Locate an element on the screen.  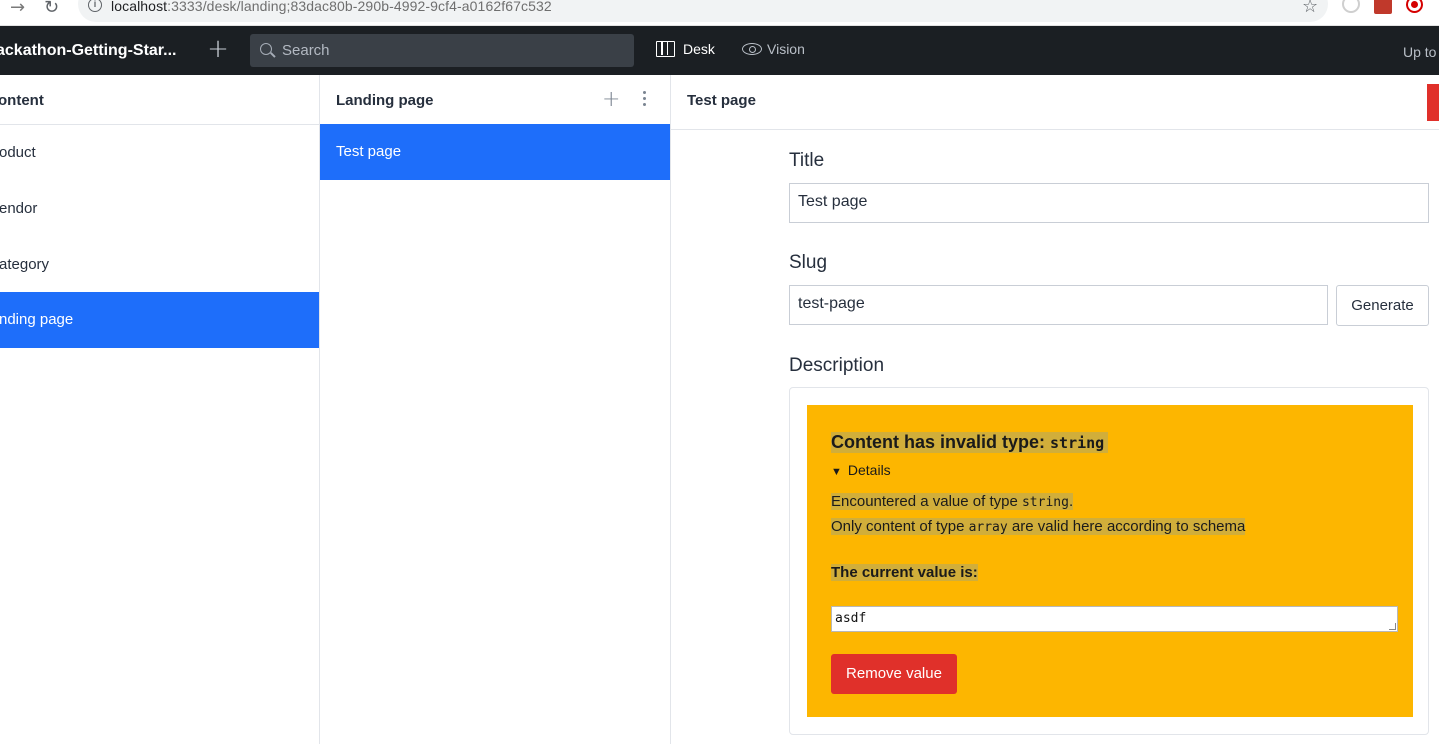
more-menu-icon is located at coordinates (645, 99).